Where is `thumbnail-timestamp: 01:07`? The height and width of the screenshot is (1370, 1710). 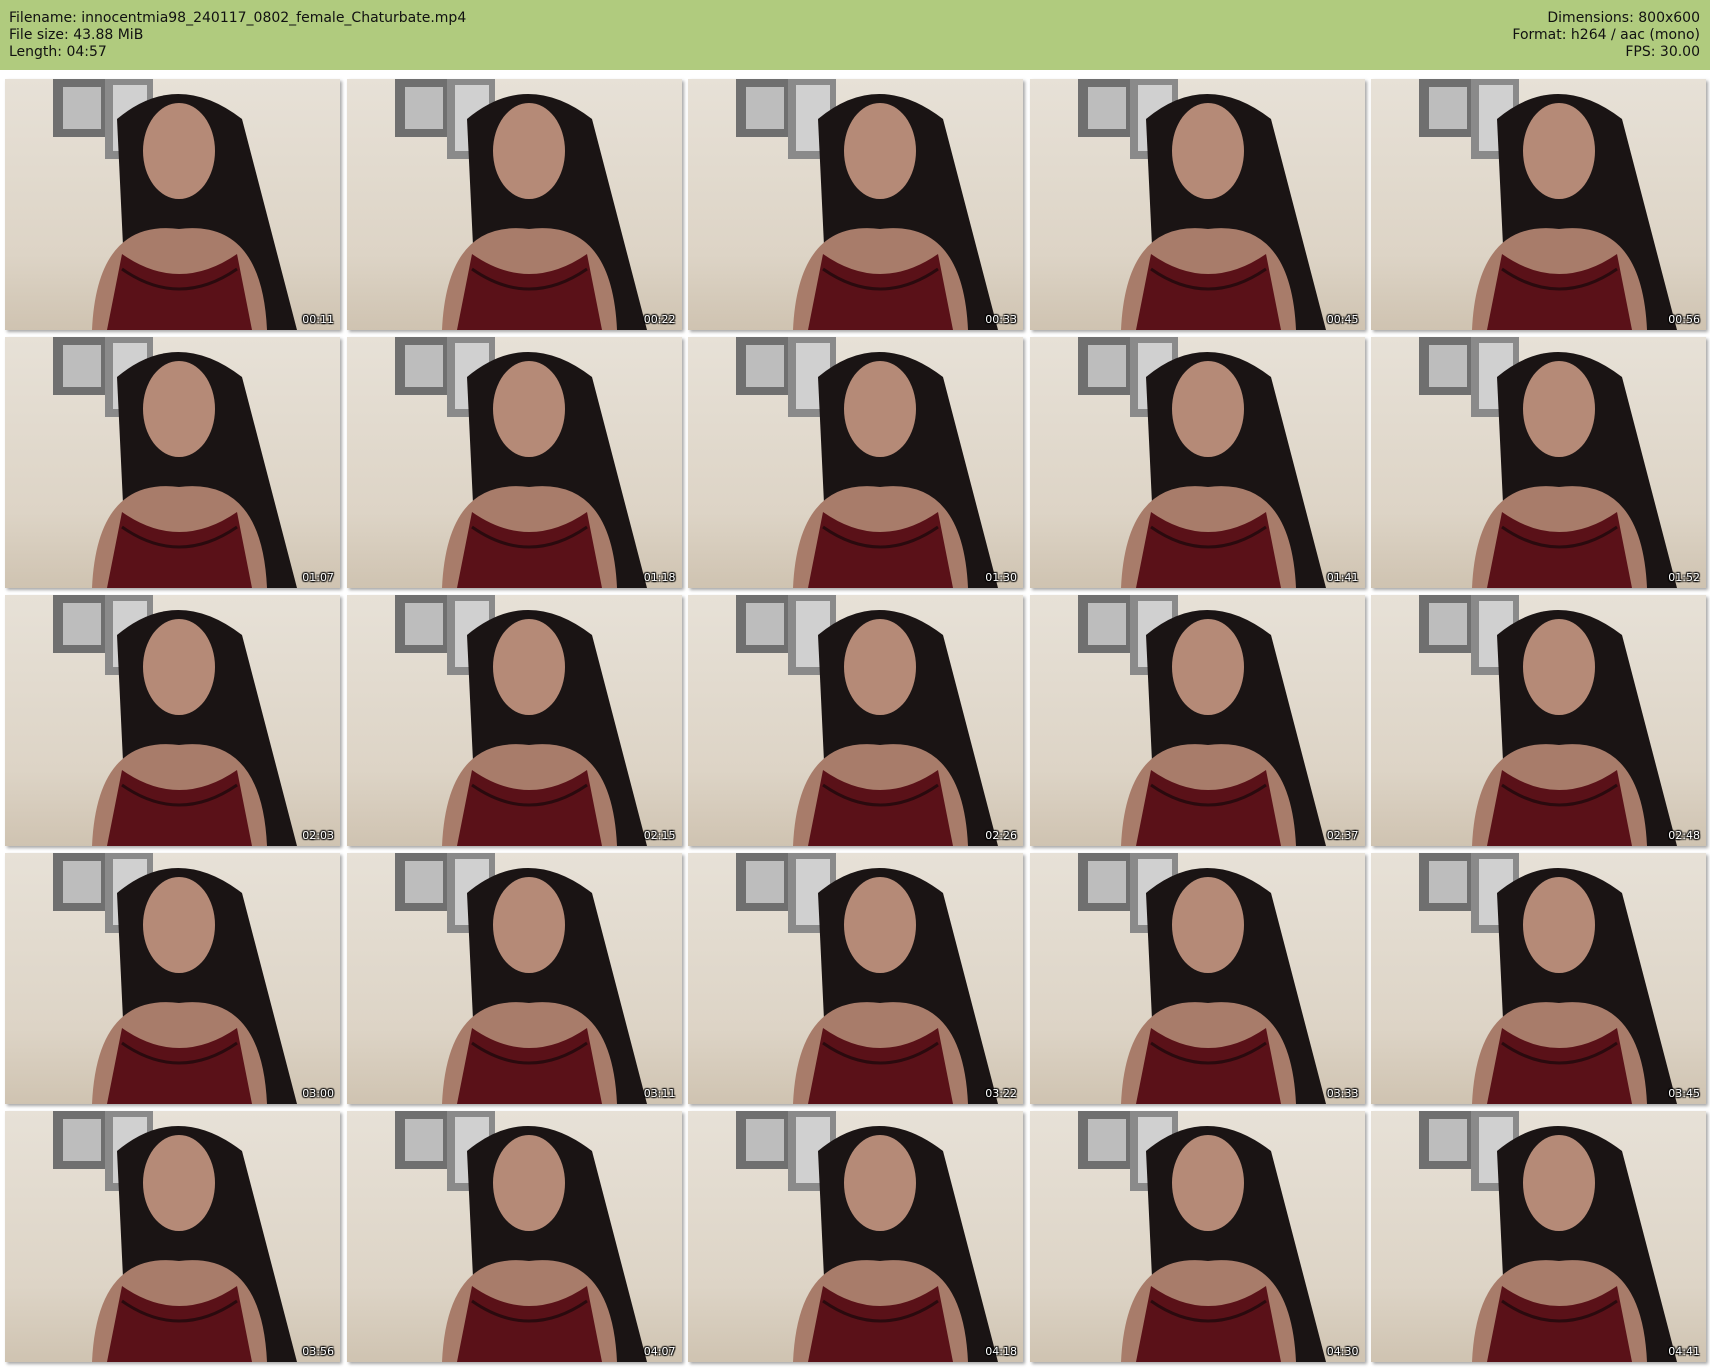
thumbnail-timestamp: 01:07 is located at coordinates (318, 577).